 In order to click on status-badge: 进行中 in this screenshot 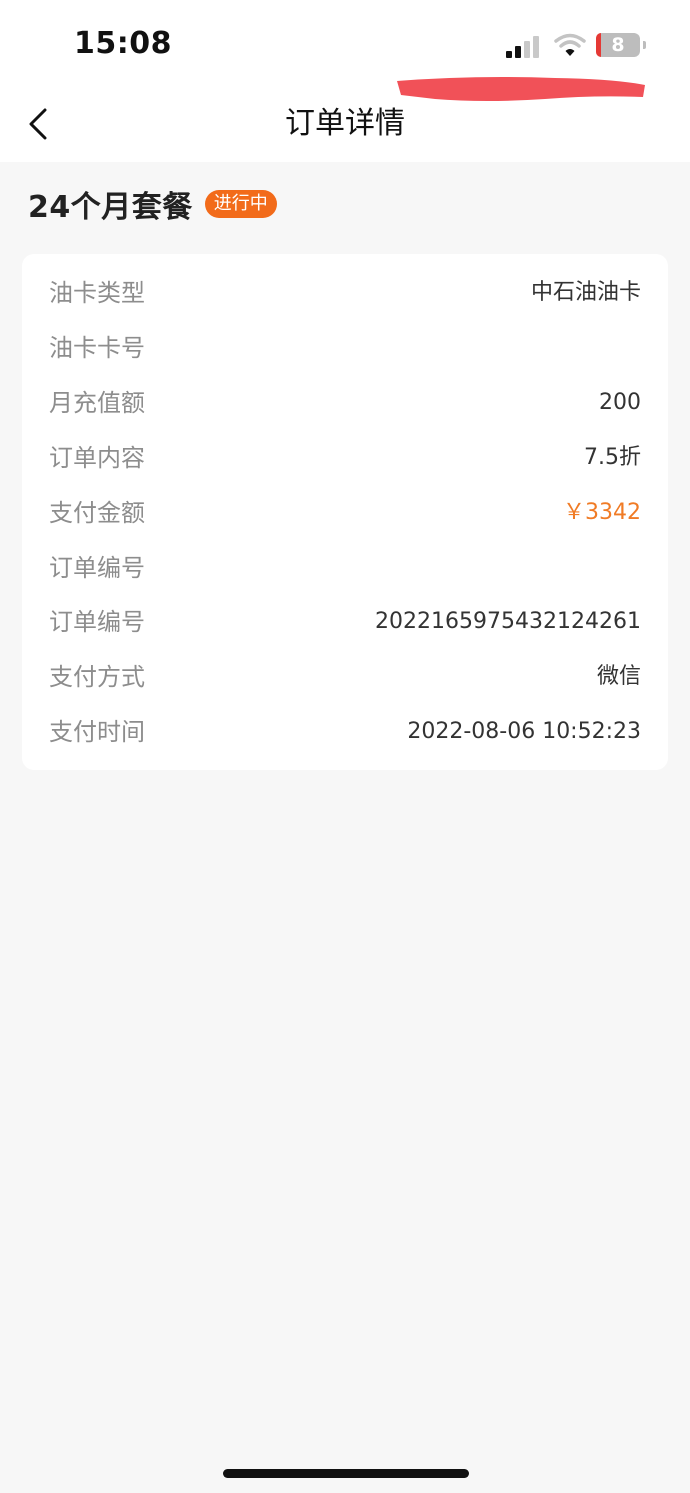, I will do `click(240, 204)`.